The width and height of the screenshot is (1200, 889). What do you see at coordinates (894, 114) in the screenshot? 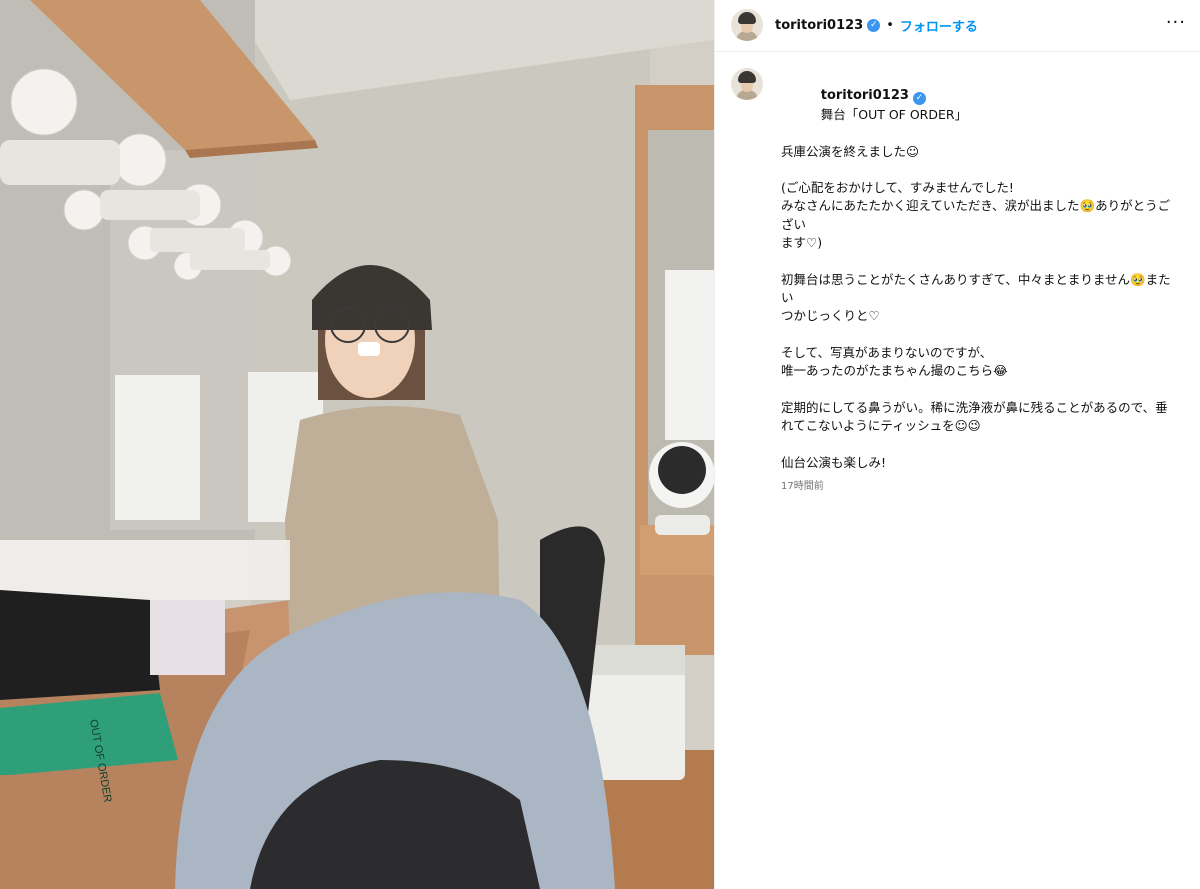
I see `caption-title: 舞台「OUT OF ORDER」` at bounding box center [894, 114].